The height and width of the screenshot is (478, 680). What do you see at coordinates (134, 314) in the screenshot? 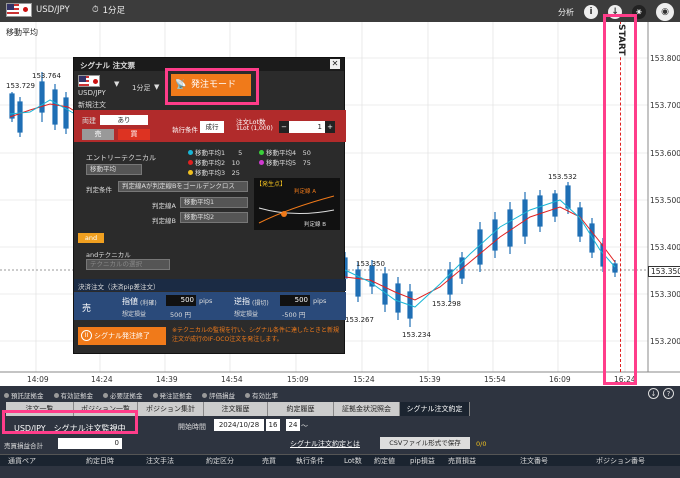
I see `limit-est-label: 想定損益` at bounding box center [134, 314].